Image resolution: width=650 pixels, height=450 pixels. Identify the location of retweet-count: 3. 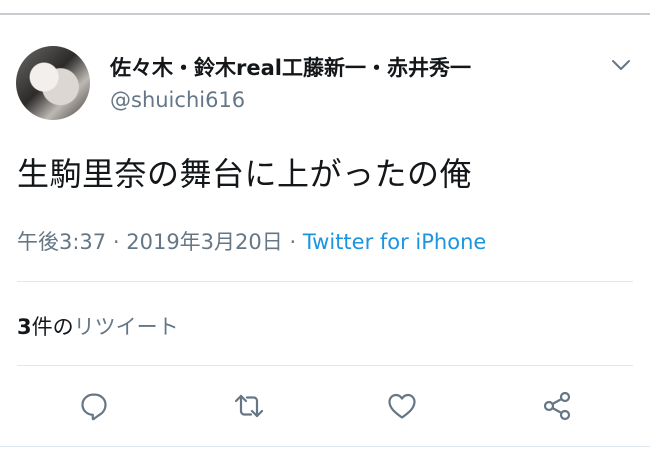
(24, 327).